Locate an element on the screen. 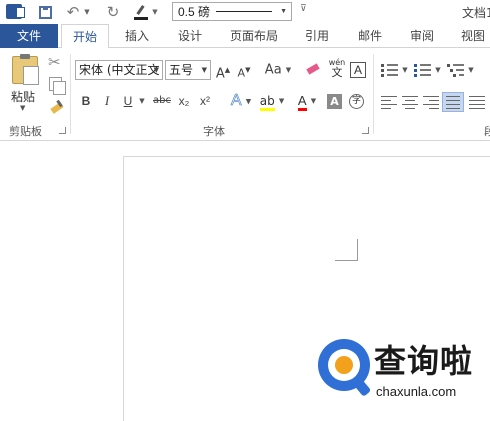 The width and height of the screenshot is (490, 421). distributed-icon is located at coordinates (477, 102).